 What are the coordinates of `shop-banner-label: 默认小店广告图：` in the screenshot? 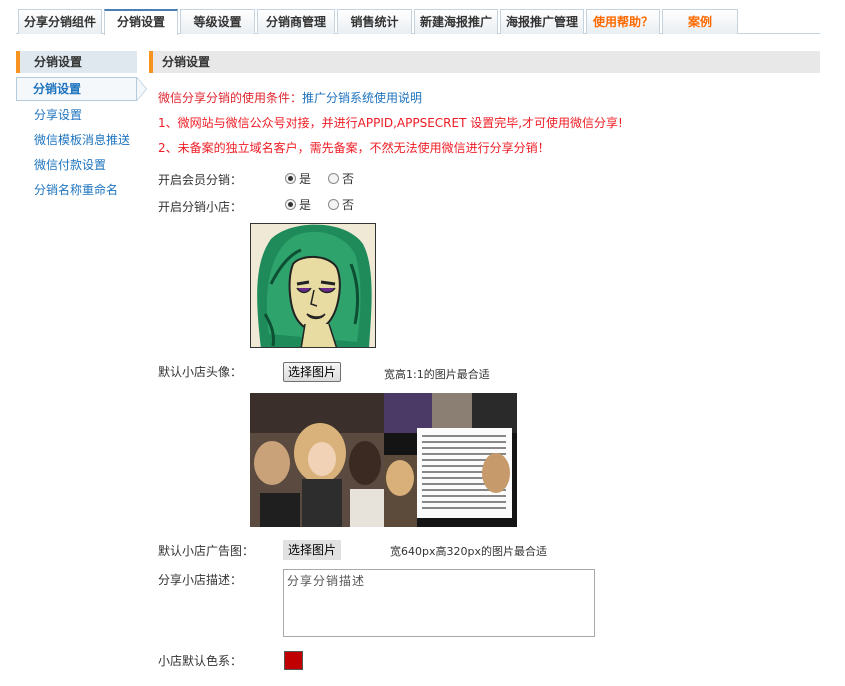 It's located at (206, 551).